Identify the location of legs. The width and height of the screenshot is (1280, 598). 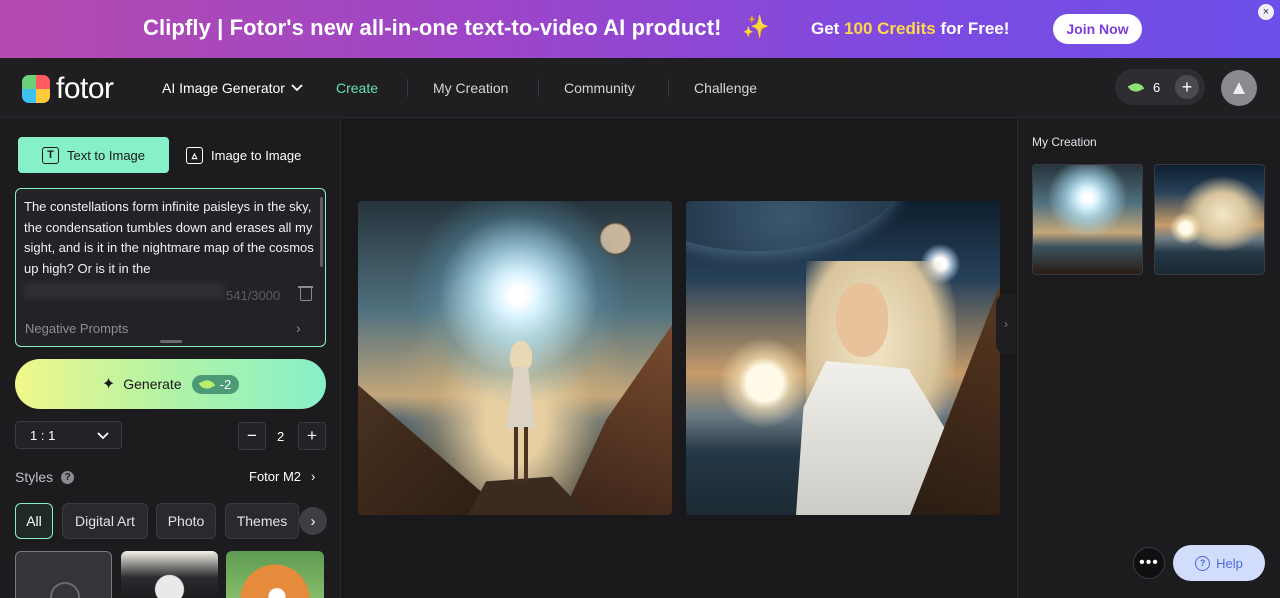
(521, 454).